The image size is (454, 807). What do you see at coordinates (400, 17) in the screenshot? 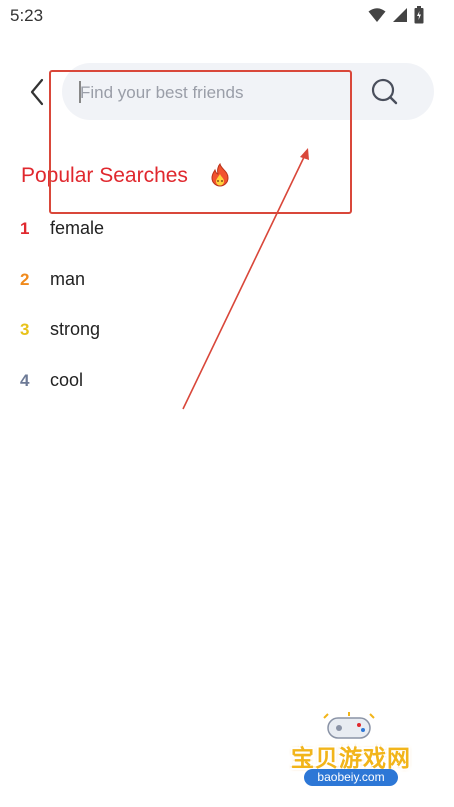
I see `signal-icon` at bounding box center [400, 17].